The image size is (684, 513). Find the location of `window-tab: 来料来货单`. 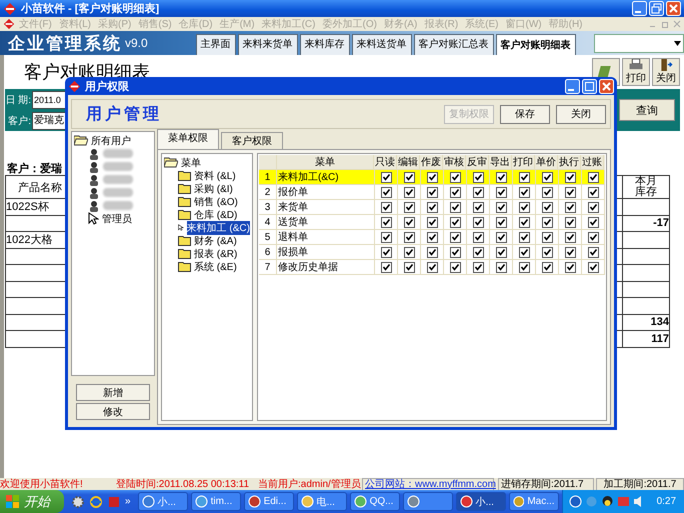

window-tab: 来料来货单 is located at coordinates (268, 44).